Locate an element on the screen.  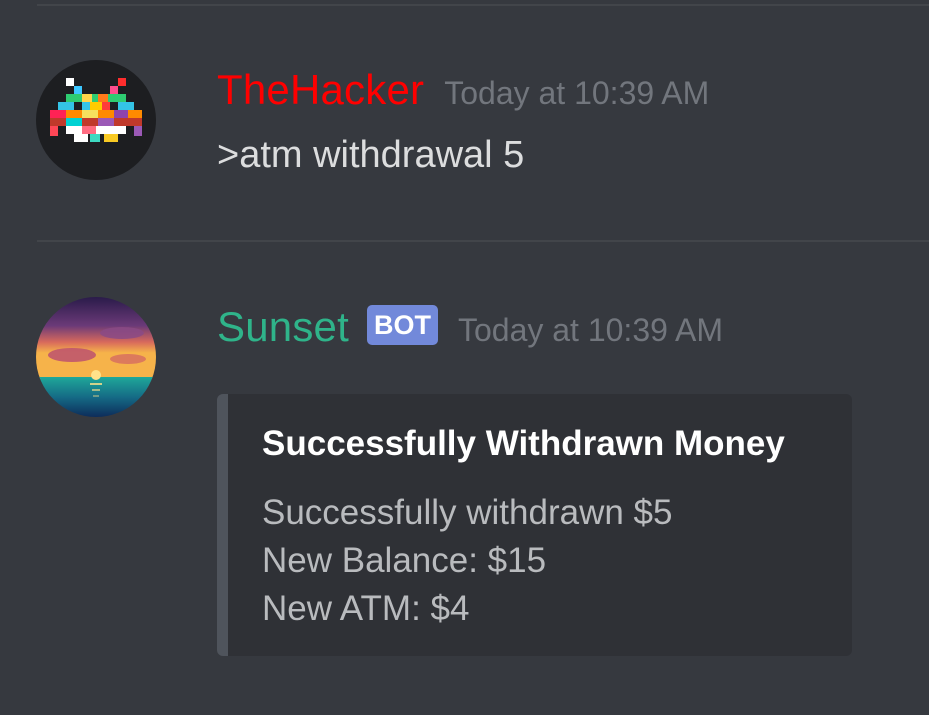
message-content: >atm withdrawal 5 is located at coordinates (371, 155).